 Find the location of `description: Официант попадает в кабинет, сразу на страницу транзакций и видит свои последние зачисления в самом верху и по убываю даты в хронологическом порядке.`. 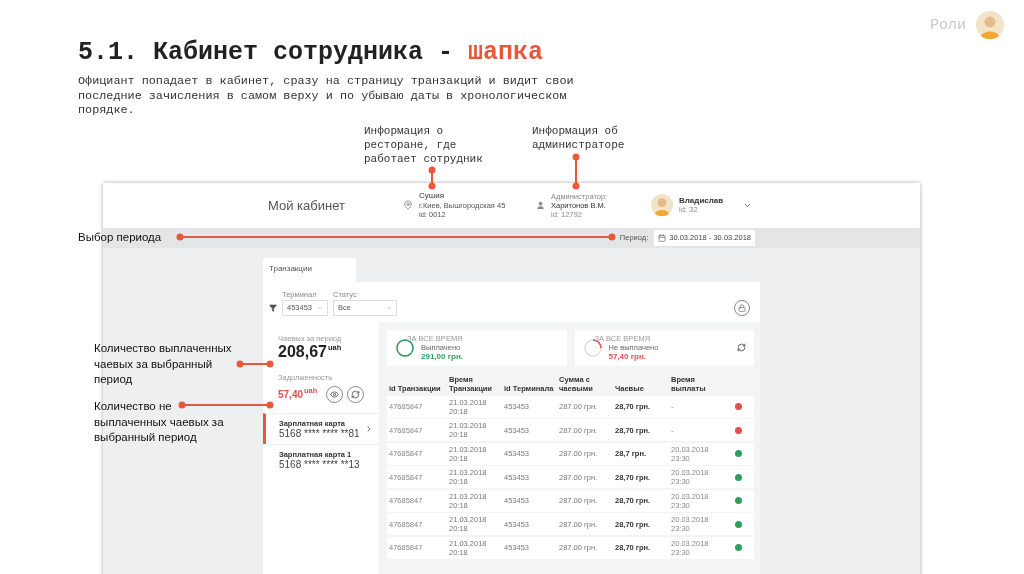

description: Официант попадает в кабинет, сразу на страницу транзакций и видит свои последние зачисления в самом верху и по убываю даты в хронологическом порядке. is located at coordinates (326, 96).